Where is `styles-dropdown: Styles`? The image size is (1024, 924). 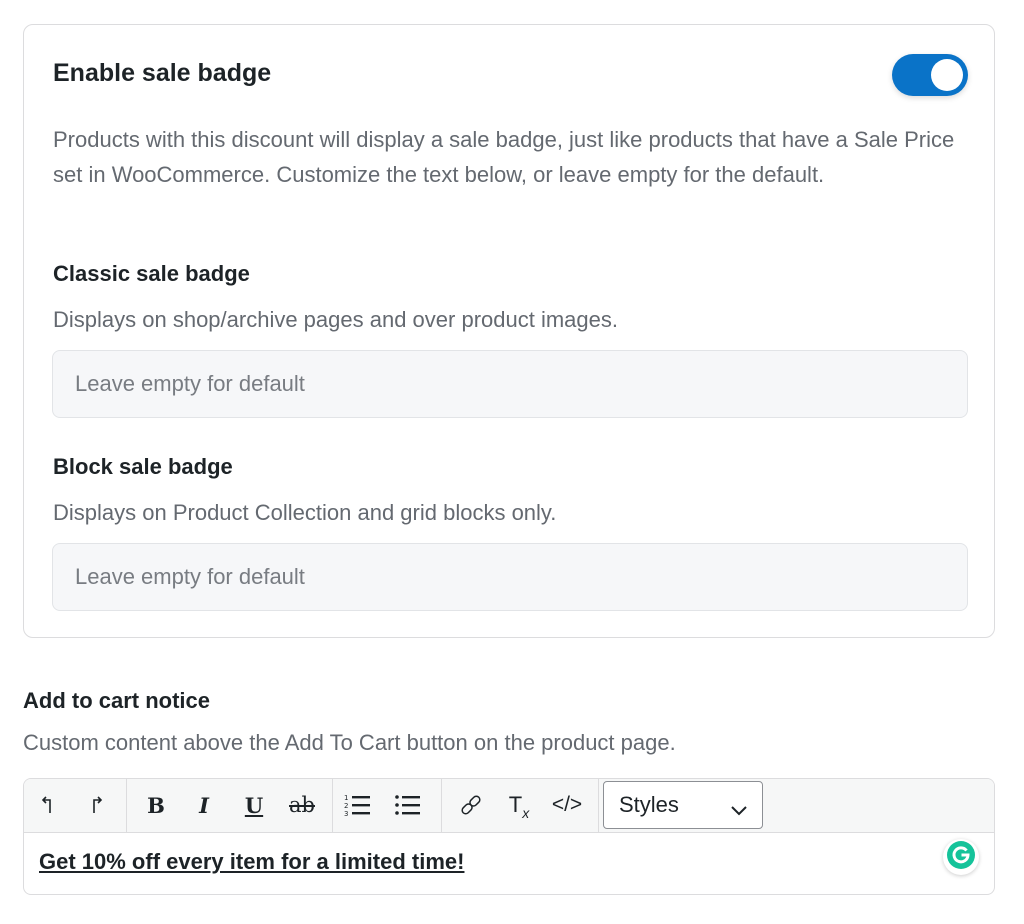 styles-dropdown: Styles is located at coordinates (683, 805).